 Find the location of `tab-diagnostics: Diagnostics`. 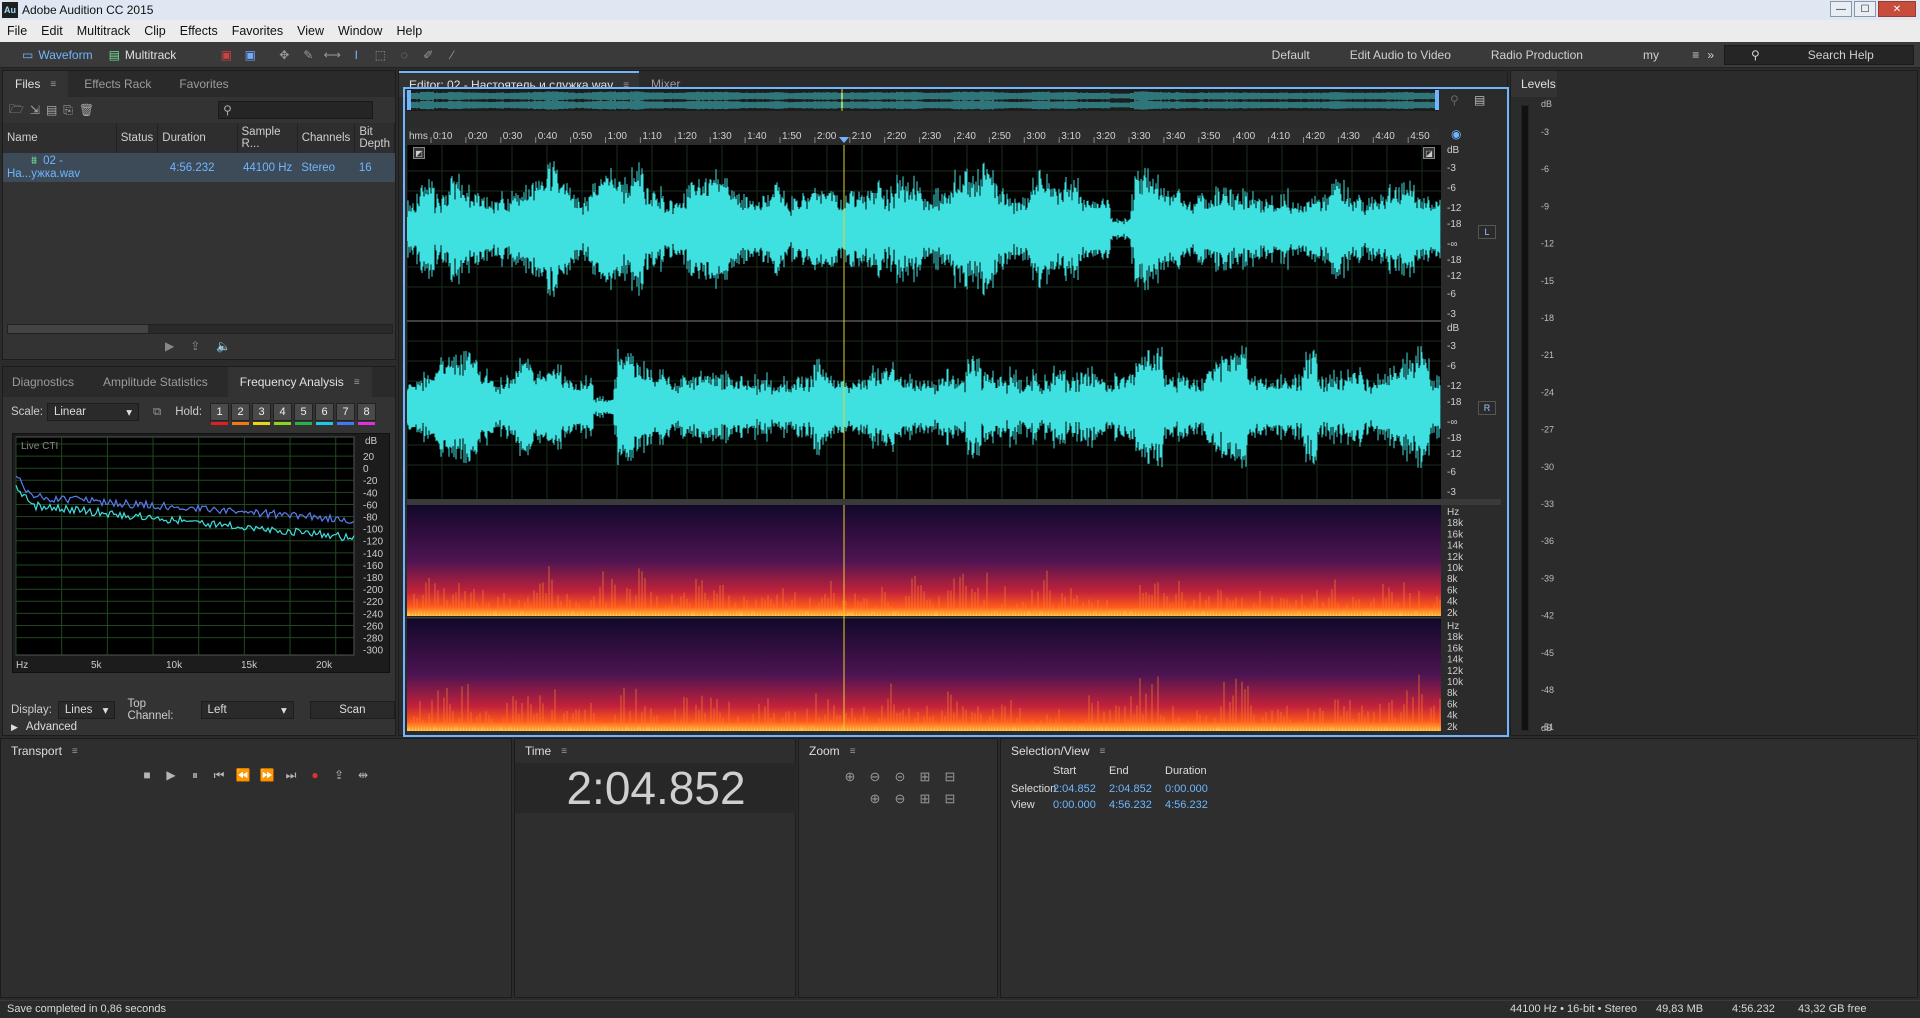

tab-diagnostics: Diagnostics is located at coordinates (43, 382).